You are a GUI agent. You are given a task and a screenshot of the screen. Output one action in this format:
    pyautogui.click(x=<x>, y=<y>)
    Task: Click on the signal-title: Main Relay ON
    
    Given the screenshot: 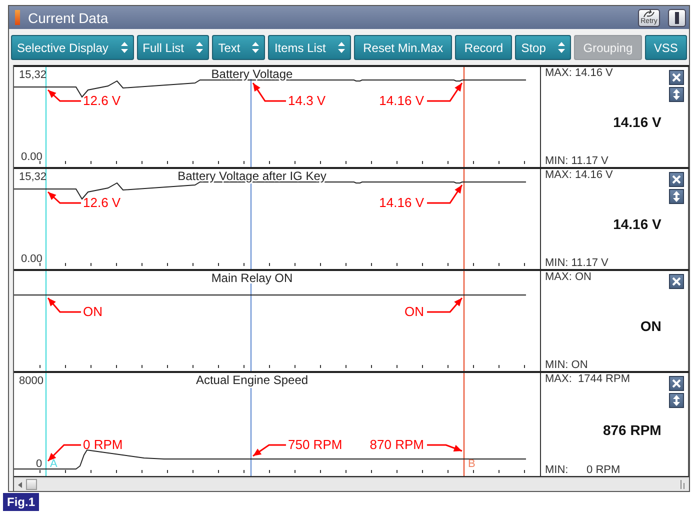 What is the action you would take?
    pyautogui.click(x=252, y=278)
    